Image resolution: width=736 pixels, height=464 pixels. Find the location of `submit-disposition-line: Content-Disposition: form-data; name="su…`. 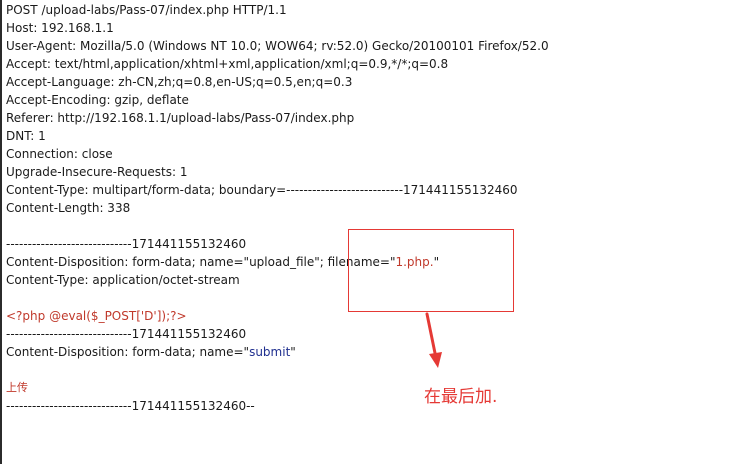

submit-disposition-line: Content-Disposition: form-data; name="su… is located at coordinates (371, 352).